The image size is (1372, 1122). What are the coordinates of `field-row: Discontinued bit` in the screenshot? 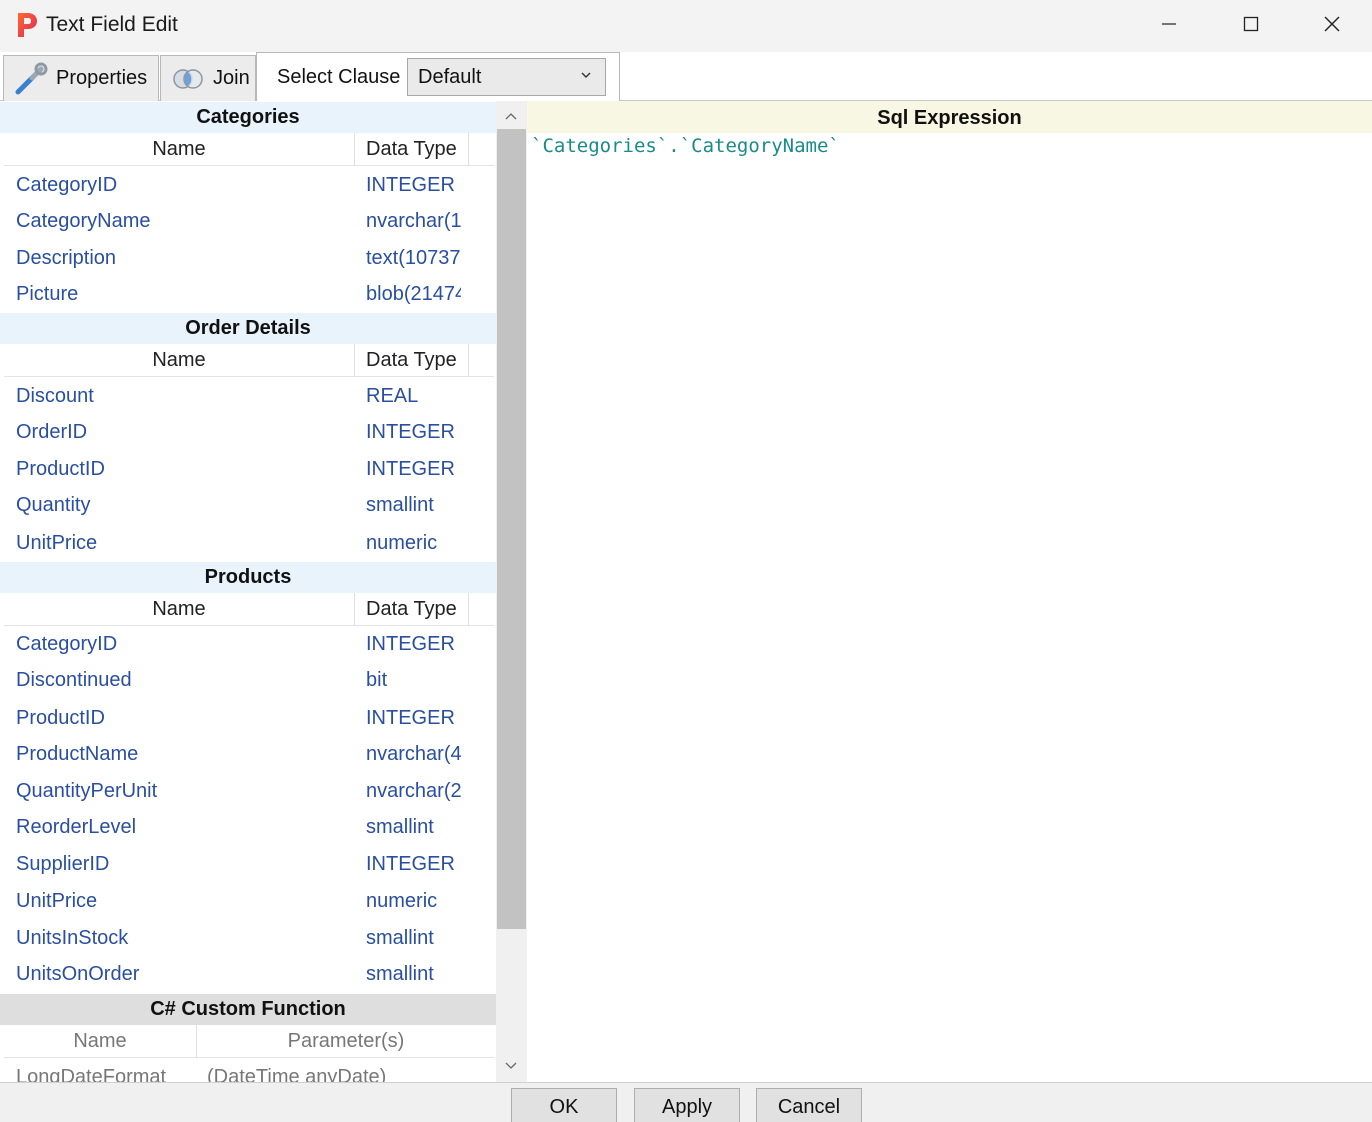 It's located at (248, 680).